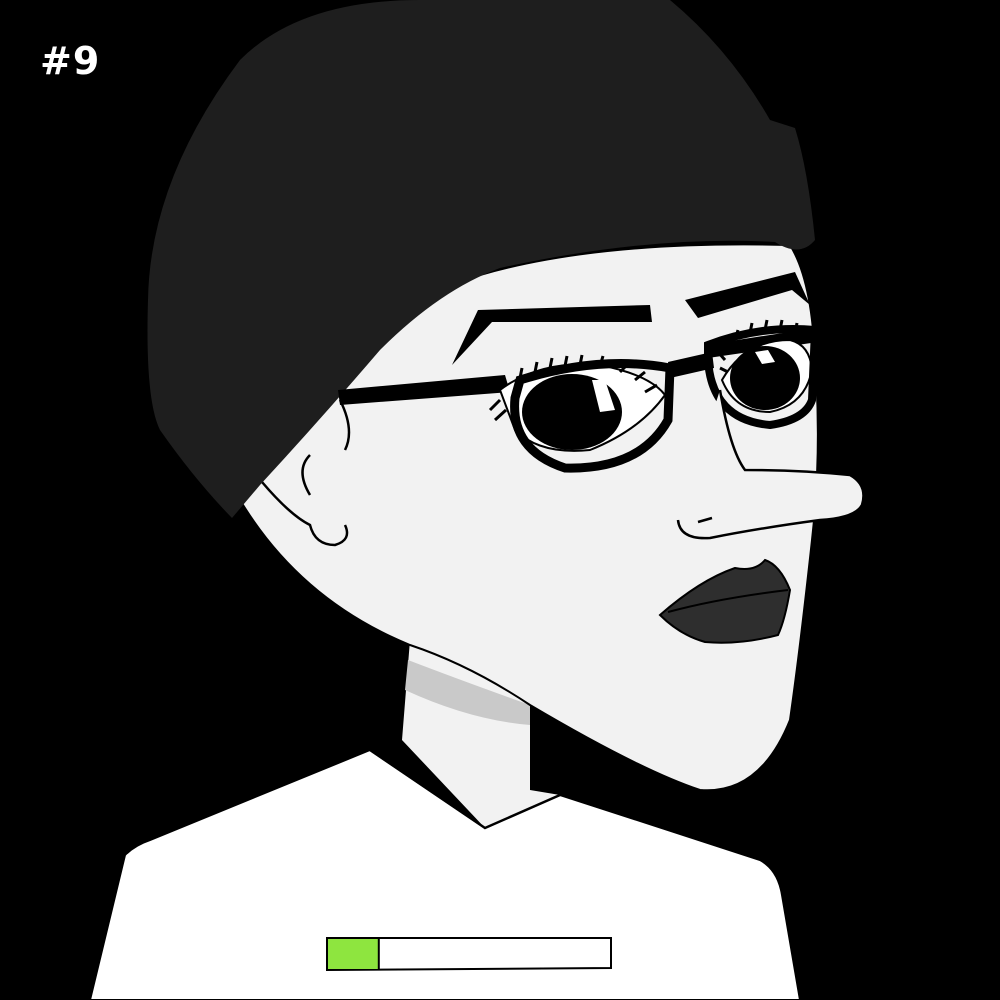  I want to click on progress-bar, so click(469, 954).